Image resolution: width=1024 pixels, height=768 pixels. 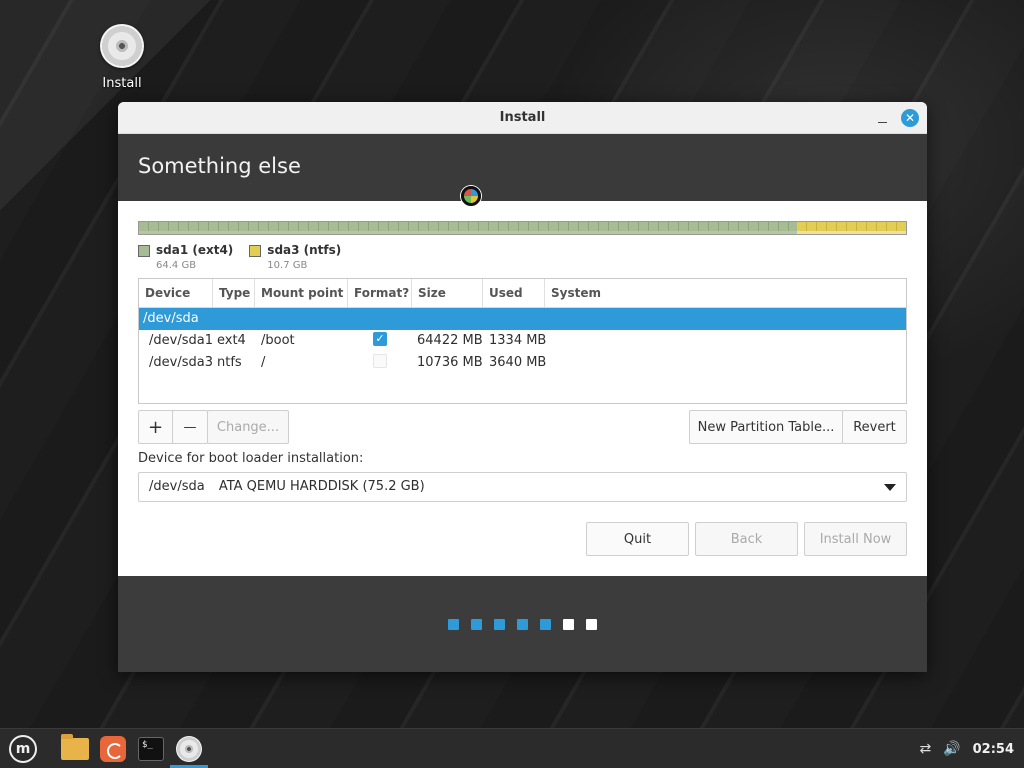 I want to click on legend-name: sda3 (ntfs), so click(x=304, y=250).